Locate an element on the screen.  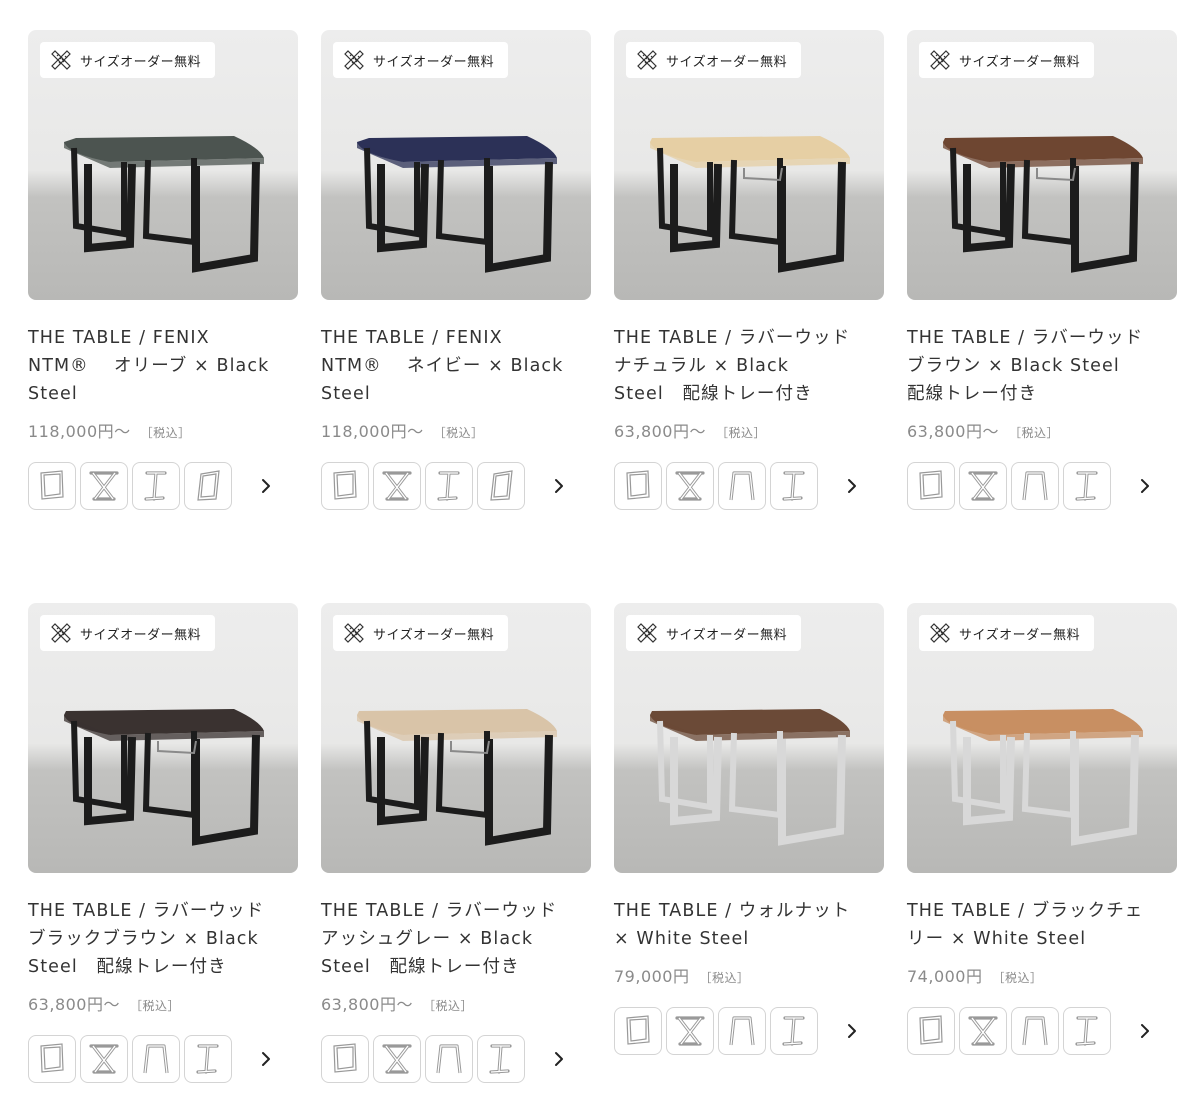
title-line: ブラウン × Black Steel is located at coordinates (1013, 366).